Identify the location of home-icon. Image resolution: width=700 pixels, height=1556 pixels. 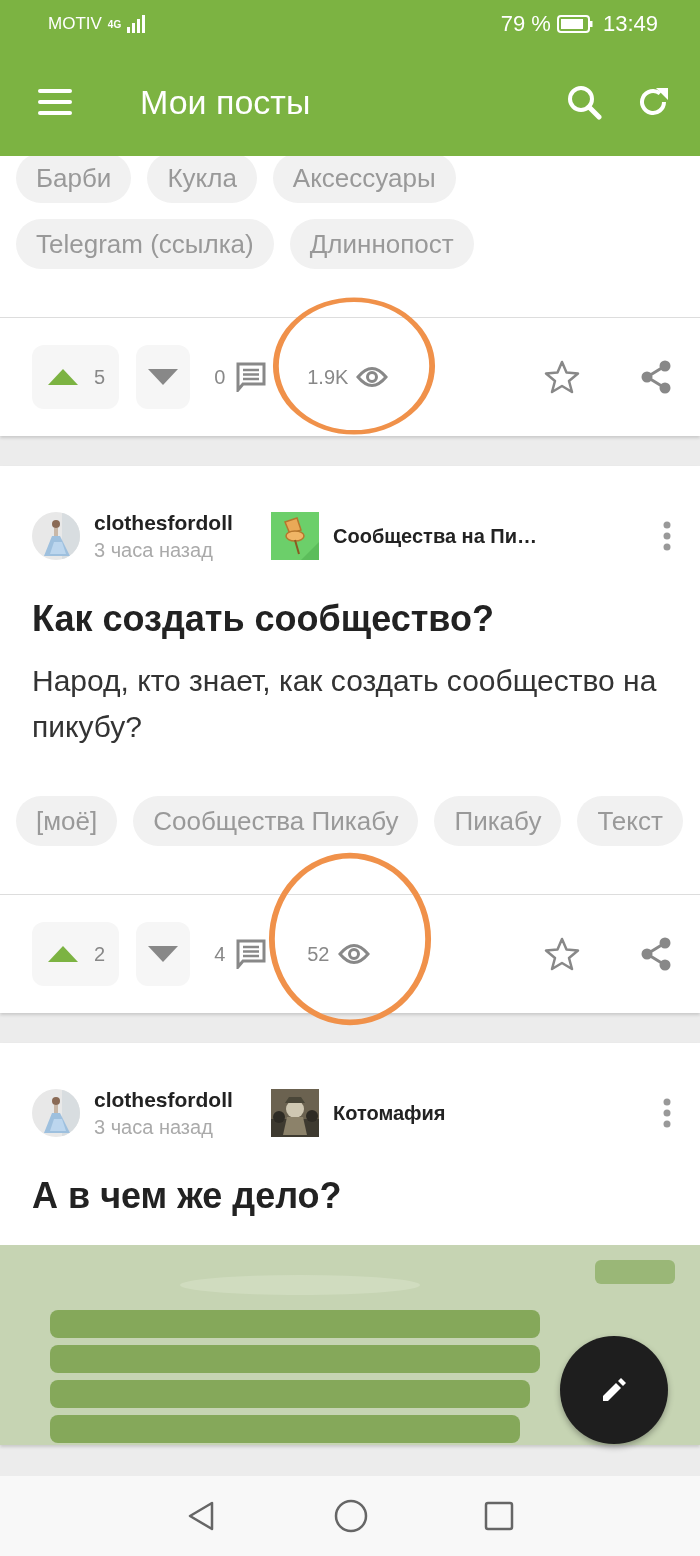
(351, 1516).